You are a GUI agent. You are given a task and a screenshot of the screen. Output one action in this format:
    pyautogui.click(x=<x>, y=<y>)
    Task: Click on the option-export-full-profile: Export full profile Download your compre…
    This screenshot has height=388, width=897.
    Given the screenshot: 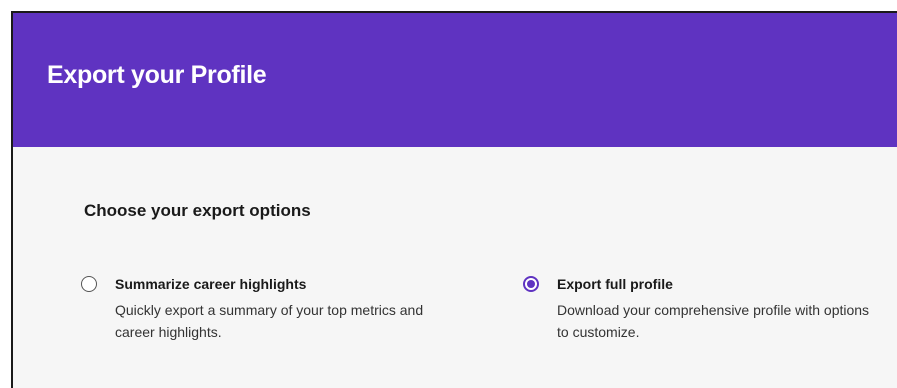 What is the action you would take?
    pyautogui.click(x=700, y=309)
    